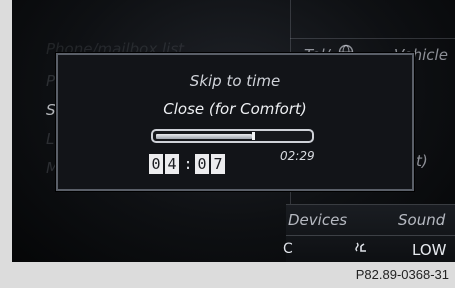  What do you see at coordinates (204, 136) in the screenshot?
I see `progress-fill` at bounding box center [204, 136].